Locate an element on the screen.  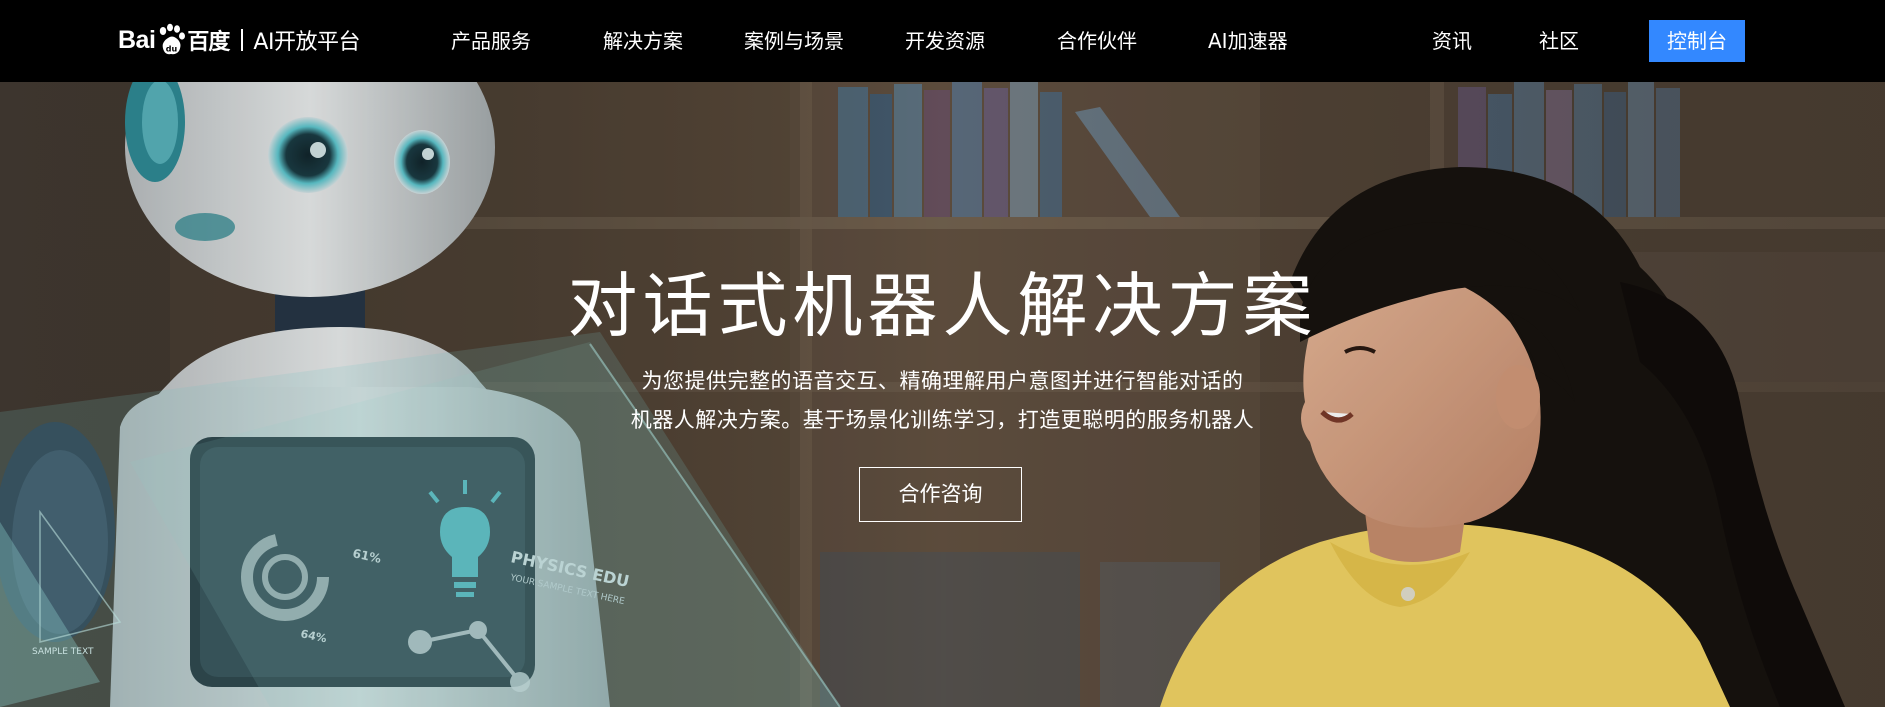
nav-partners: 合作伙伴 is located at coordinates (1097, 41).